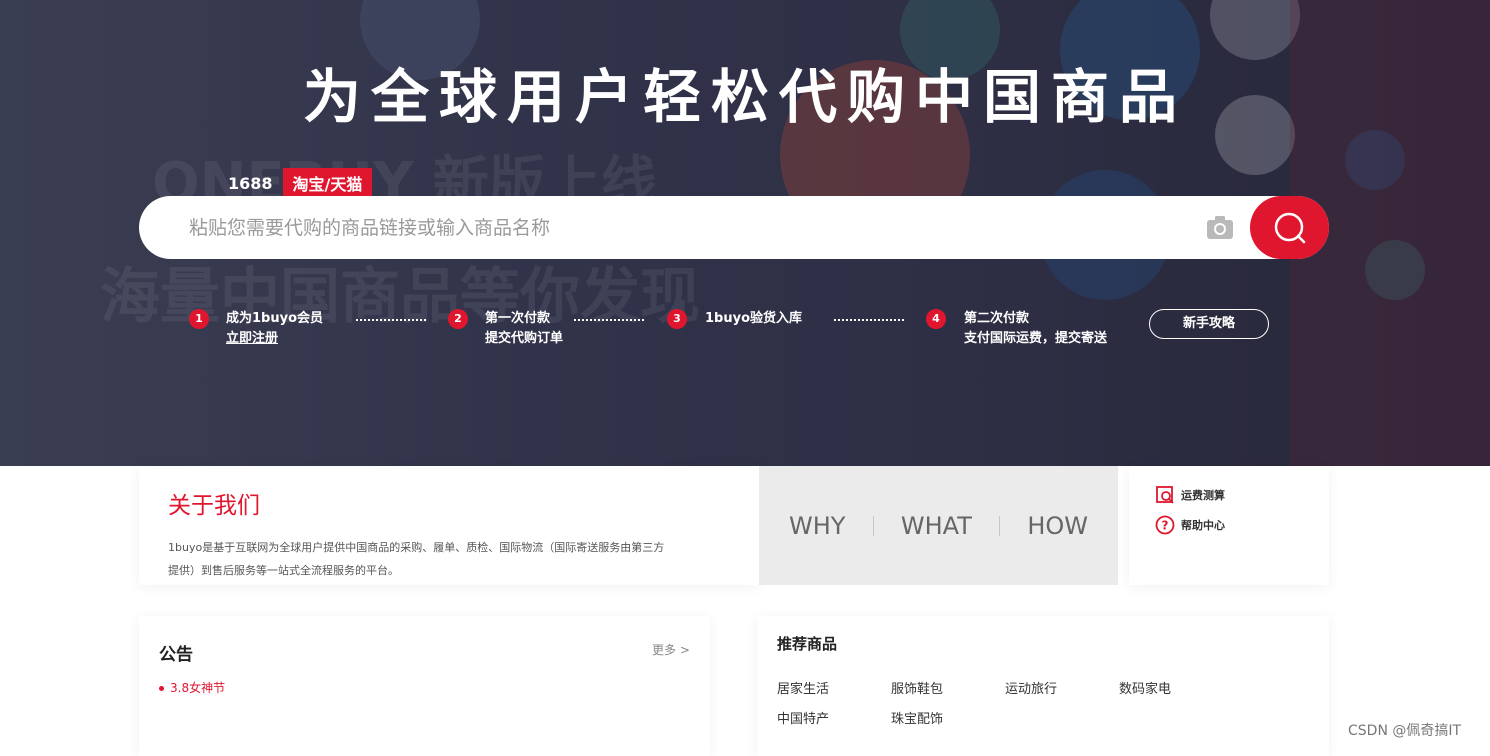  What do you see at coordinates (1229, 525) in the screenshot?
I see `quick-tools-panel: 运费测算 ? 帮助中心` at bounding box center [1229, 525].